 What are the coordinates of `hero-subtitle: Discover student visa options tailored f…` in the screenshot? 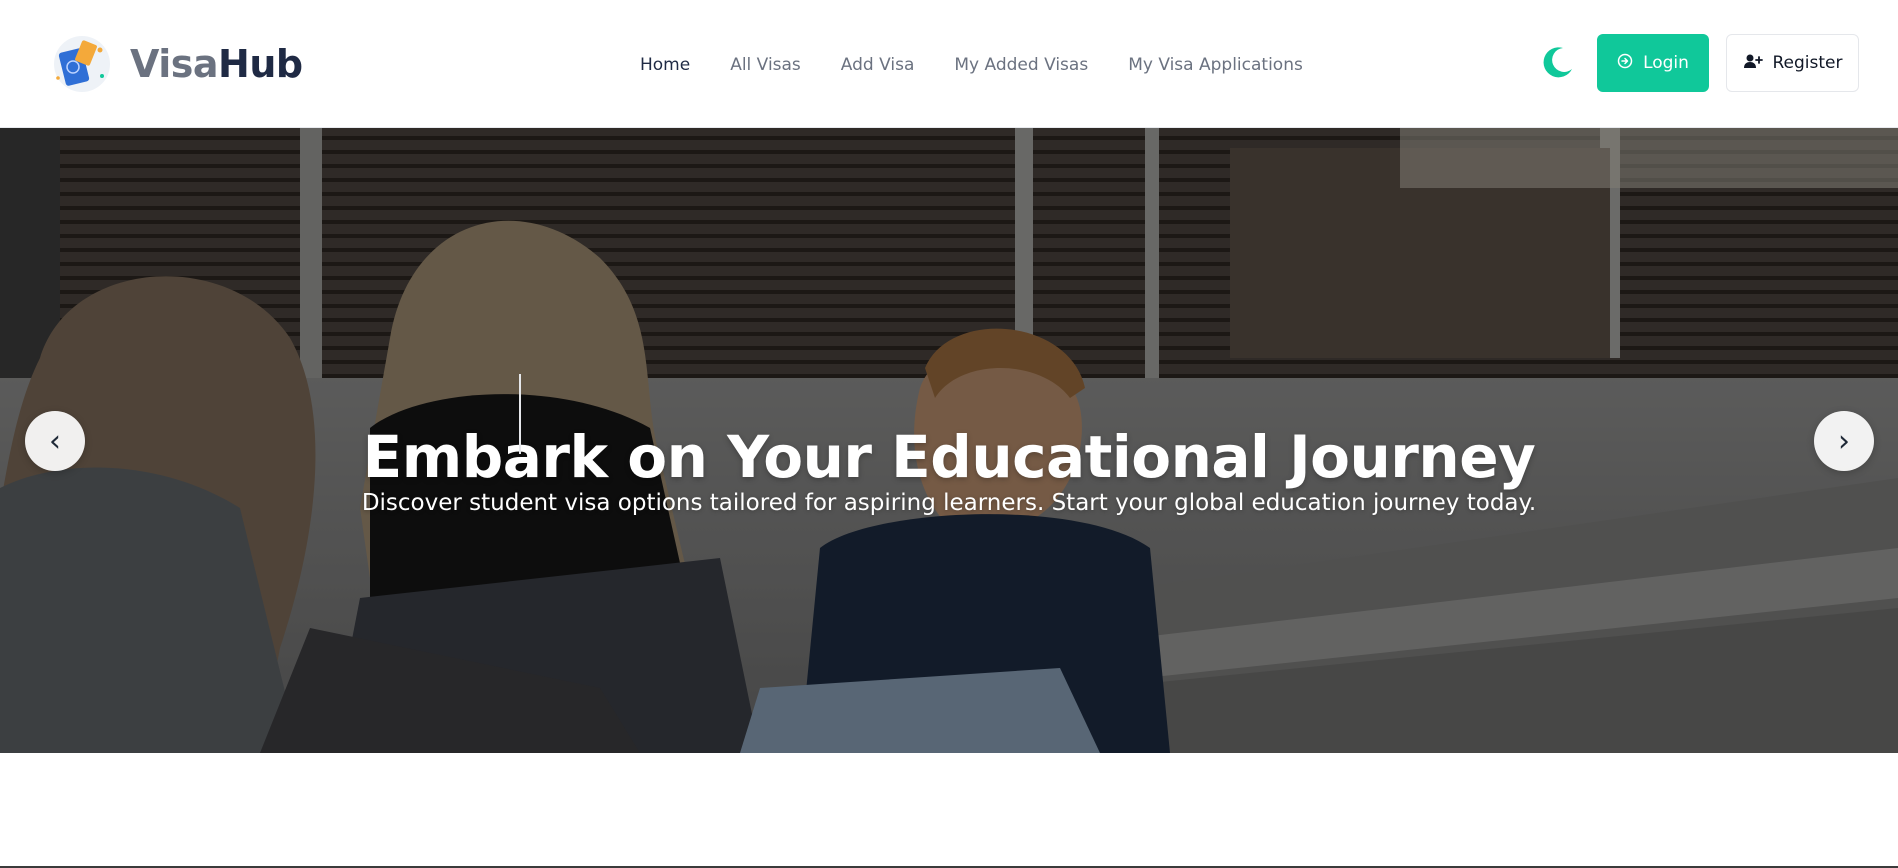 It's located at (949, 503).